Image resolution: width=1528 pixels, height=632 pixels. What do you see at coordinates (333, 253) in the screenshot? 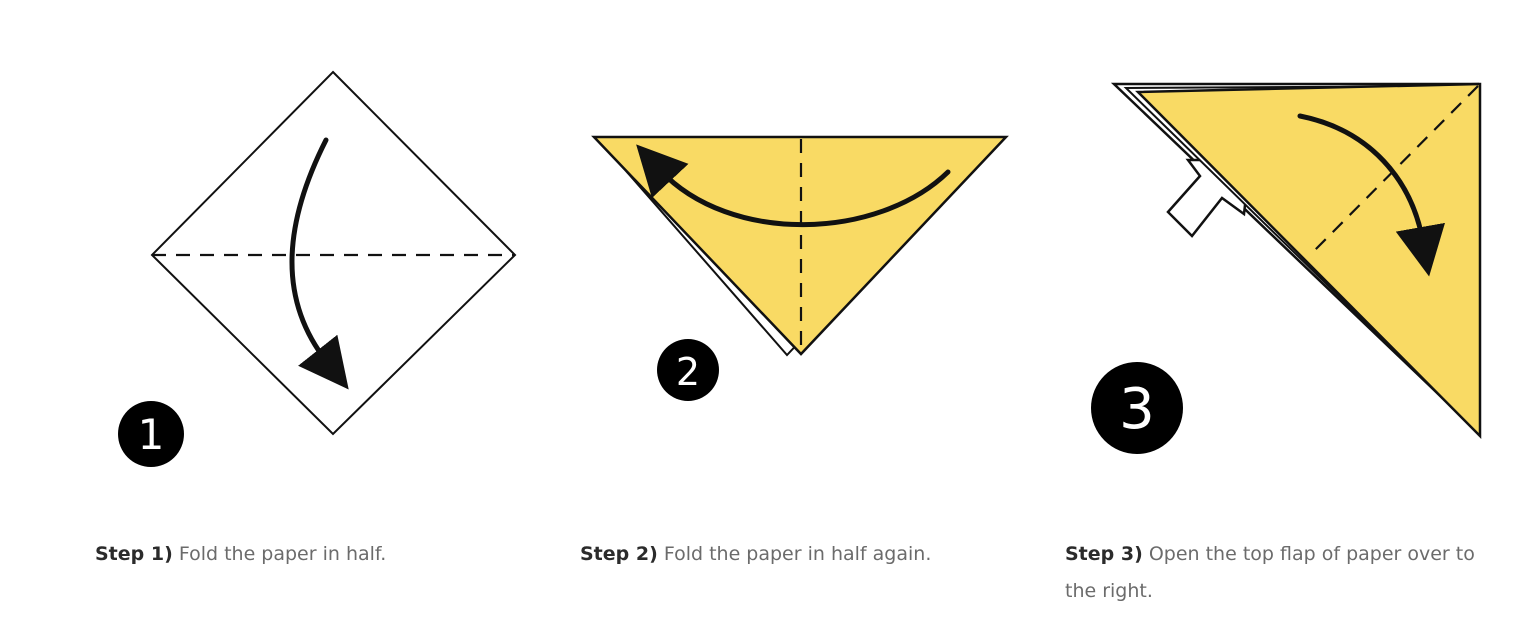
I see `step-1-paper-square` at bounding box center [333, 253].